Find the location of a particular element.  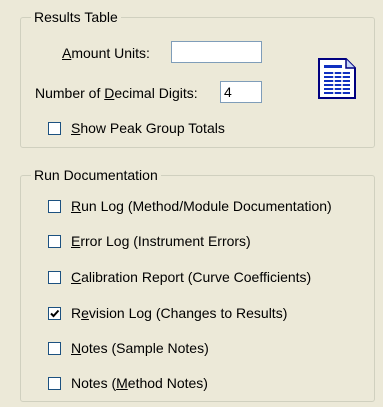

sample-notes-label: Notes (Sample Notes) is located at coordinates (140, 348).